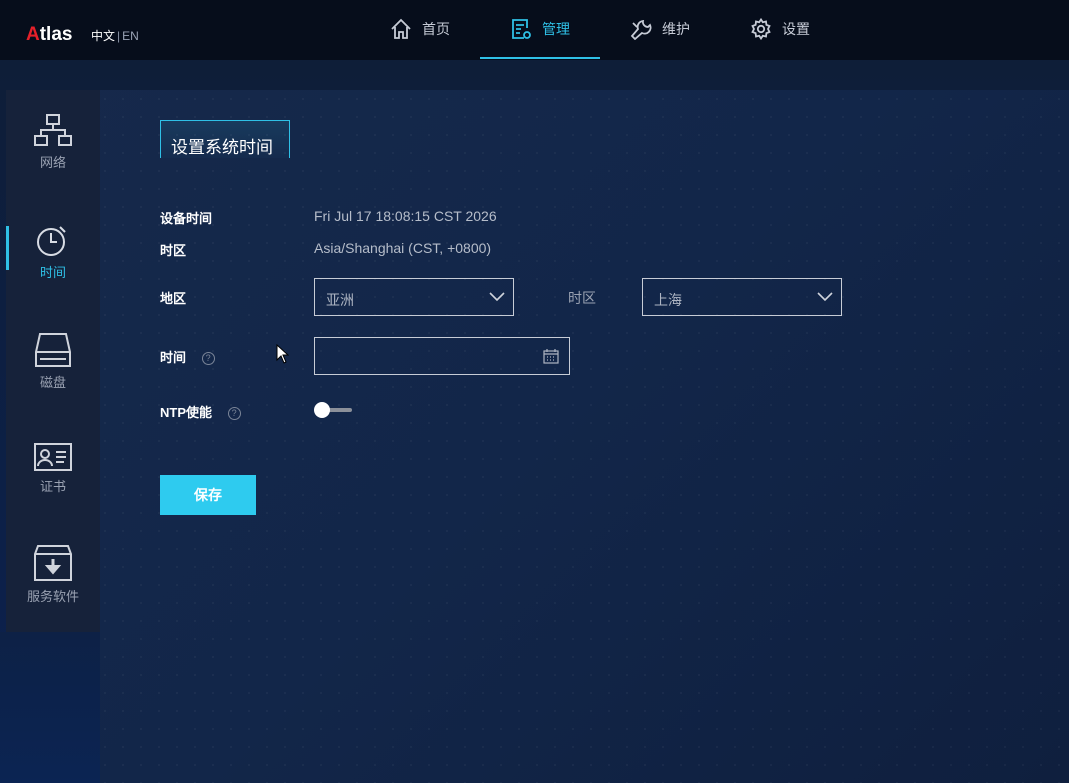  Describe the element at coordinates (780, 29) in the screenshot. I see `nav-item-settings: 设置` at that location.